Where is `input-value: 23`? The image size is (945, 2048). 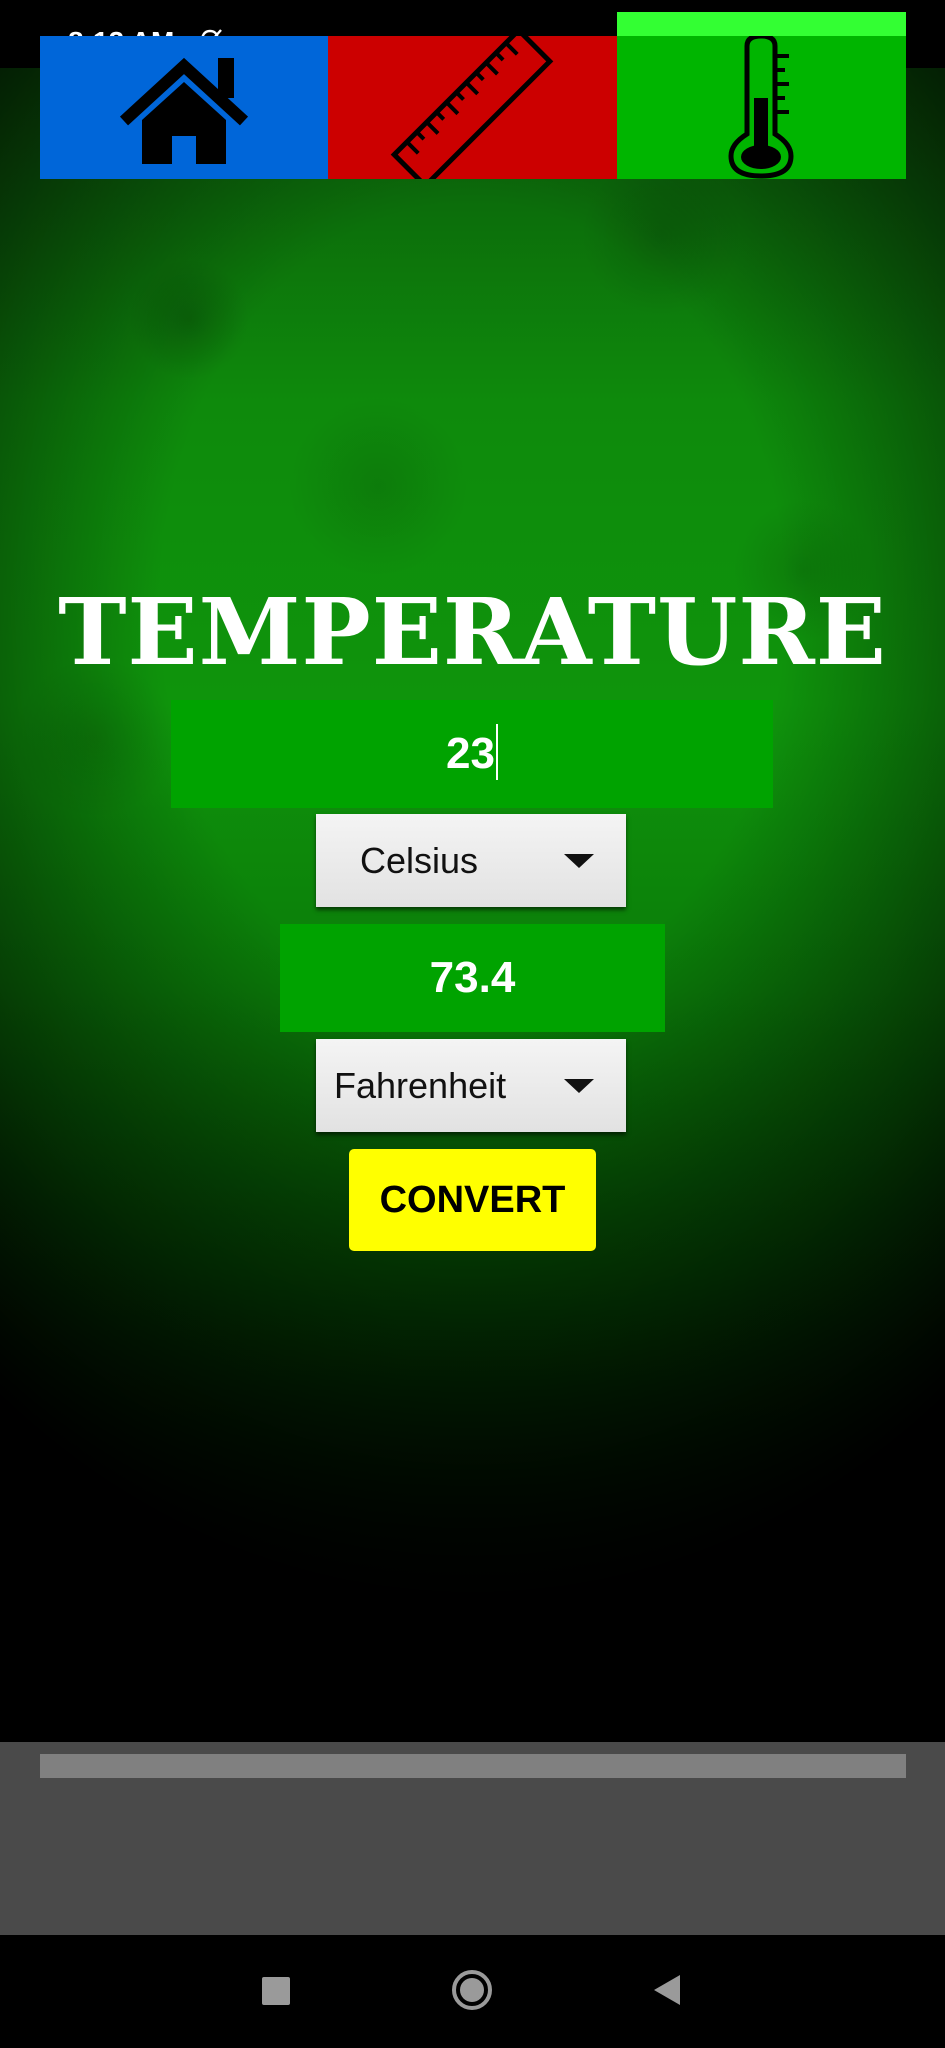
input-value: 23 is located at coordinates (470, 753).